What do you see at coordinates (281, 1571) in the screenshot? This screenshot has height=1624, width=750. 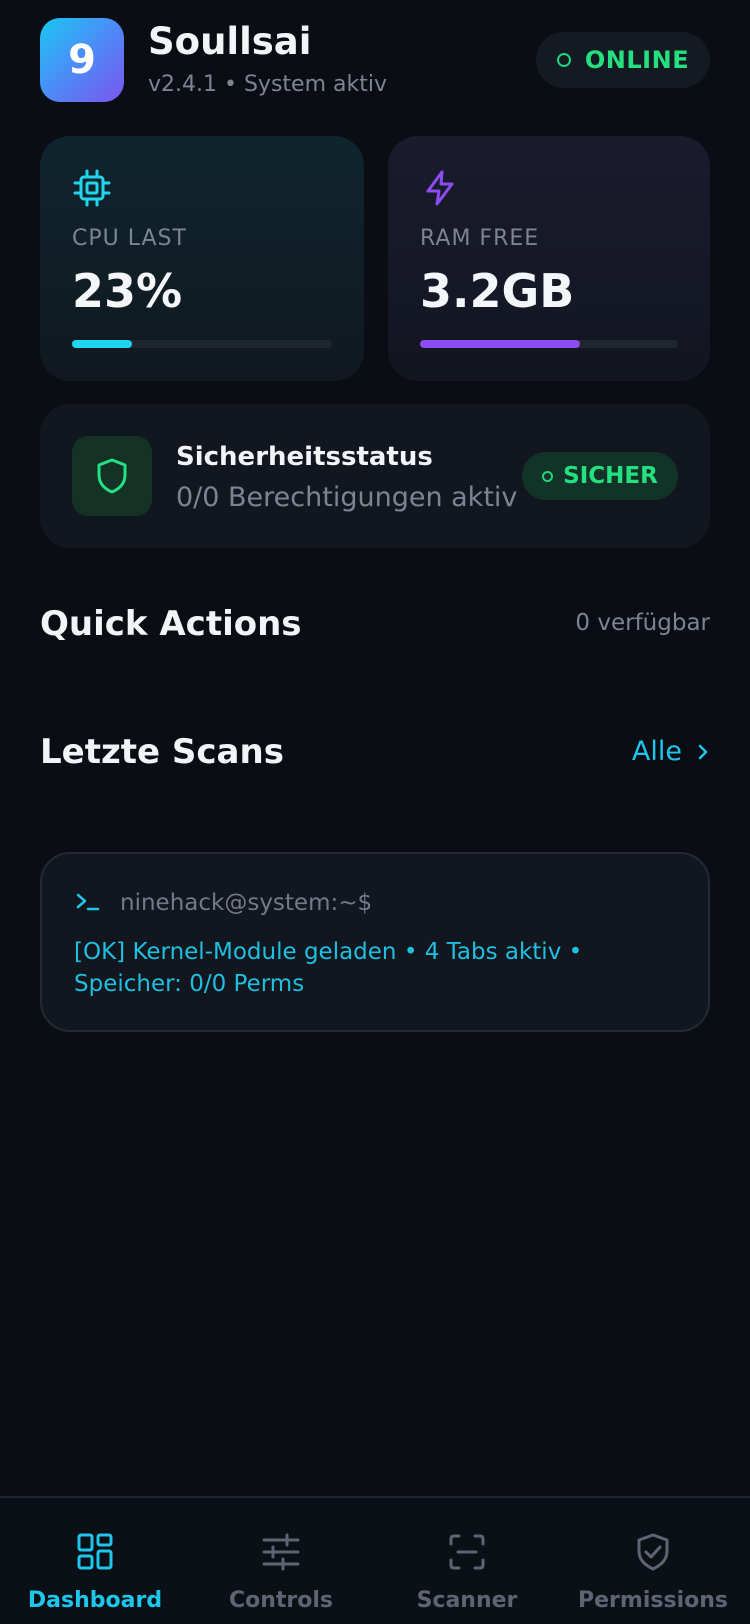 I see `nav-tab-controls: Controls` at bounding box center [281, 1571].